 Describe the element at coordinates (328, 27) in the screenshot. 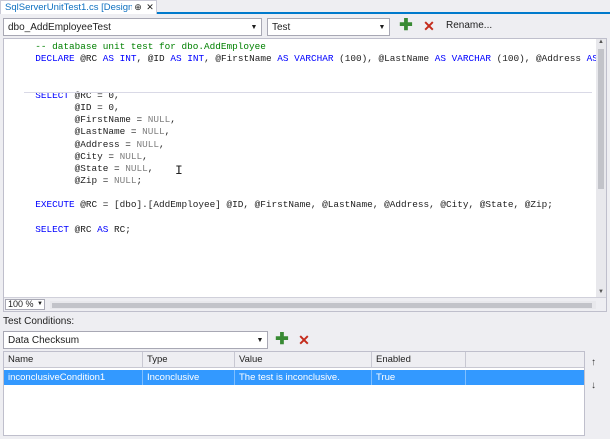

I see `script-type-dropdown: Test ▼` at that location.